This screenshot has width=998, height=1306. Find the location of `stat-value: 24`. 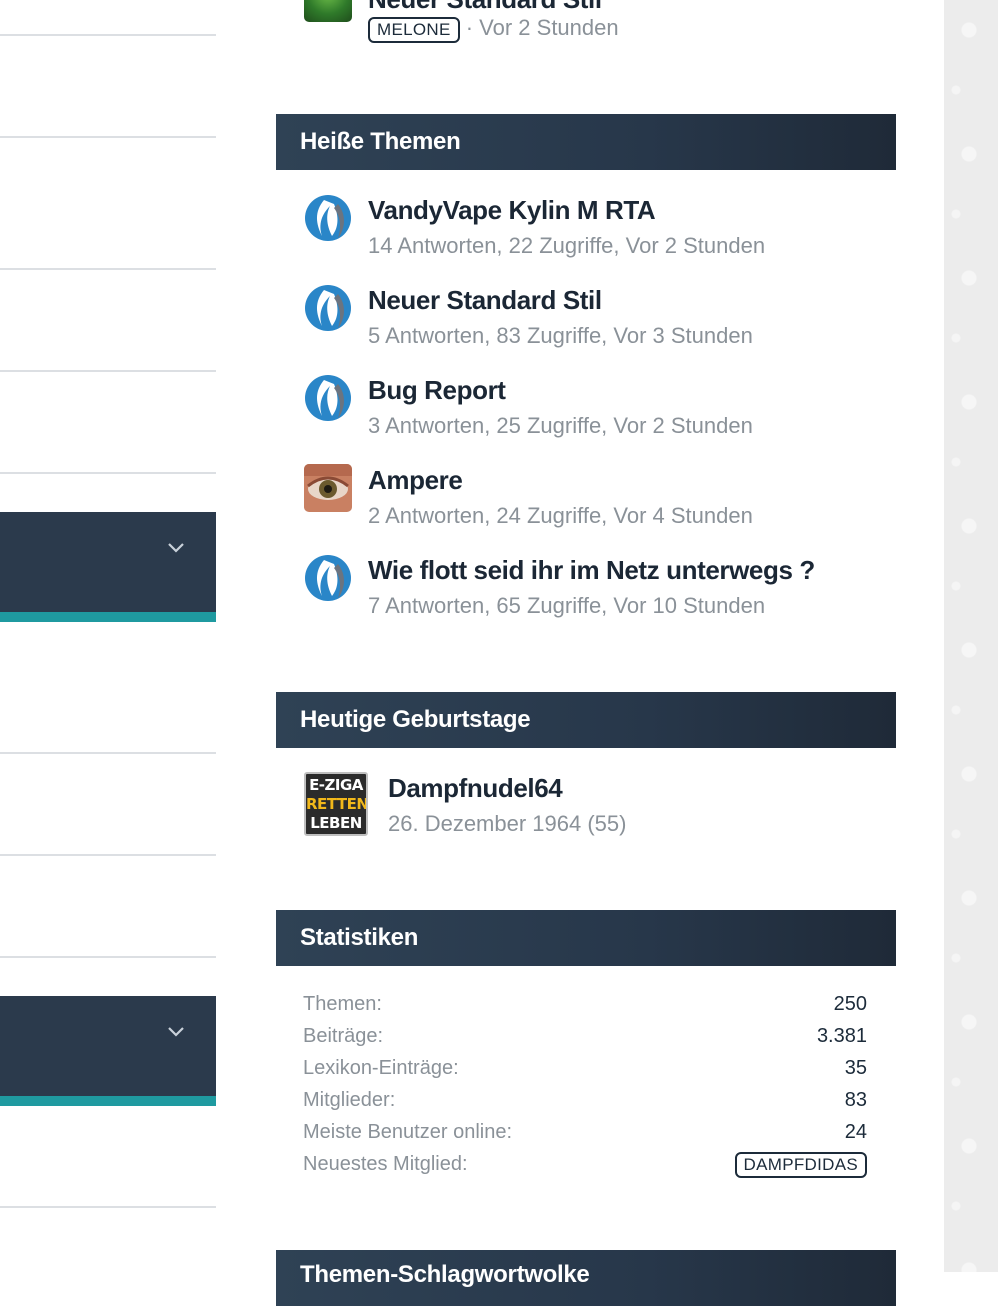

stat-value: 24 is located at coordinates (855, 1132).